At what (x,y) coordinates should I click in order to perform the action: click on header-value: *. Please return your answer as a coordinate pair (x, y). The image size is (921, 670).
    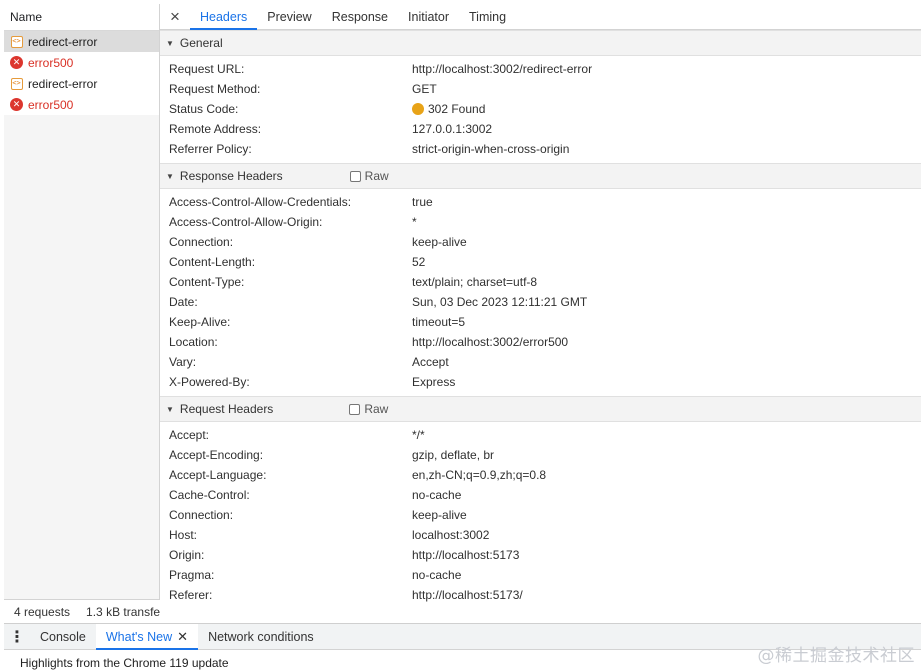
    Looking at the image, I should click on (414, 222).